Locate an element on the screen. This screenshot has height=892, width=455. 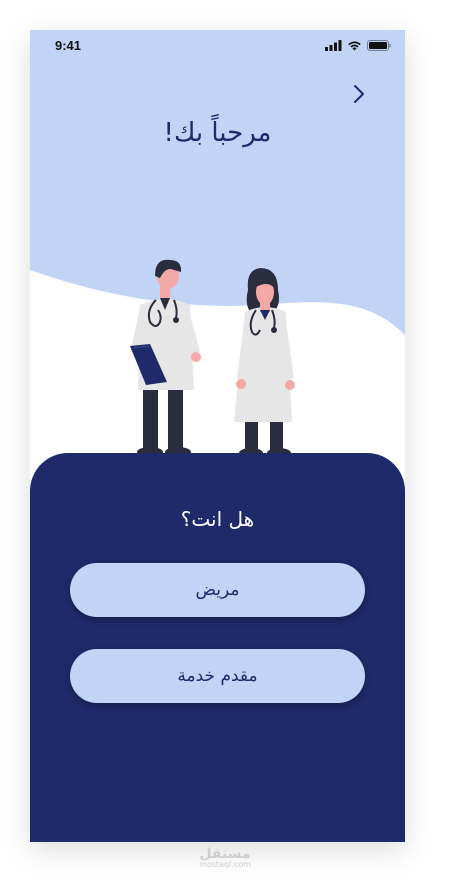
chevron-right-icon is located at coordinates (359, 94).